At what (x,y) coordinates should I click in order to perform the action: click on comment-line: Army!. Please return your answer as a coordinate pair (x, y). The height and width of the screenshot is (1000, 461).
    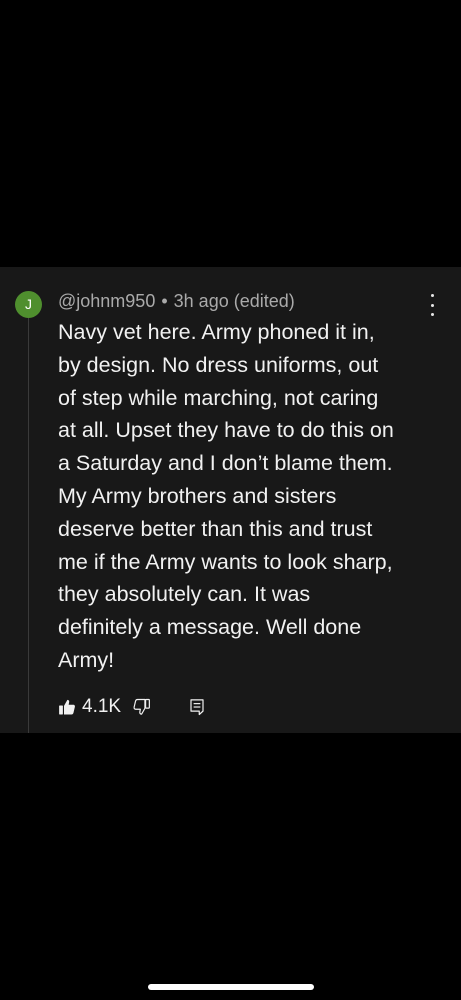
    Looking at the image, I should click on (86, 659).